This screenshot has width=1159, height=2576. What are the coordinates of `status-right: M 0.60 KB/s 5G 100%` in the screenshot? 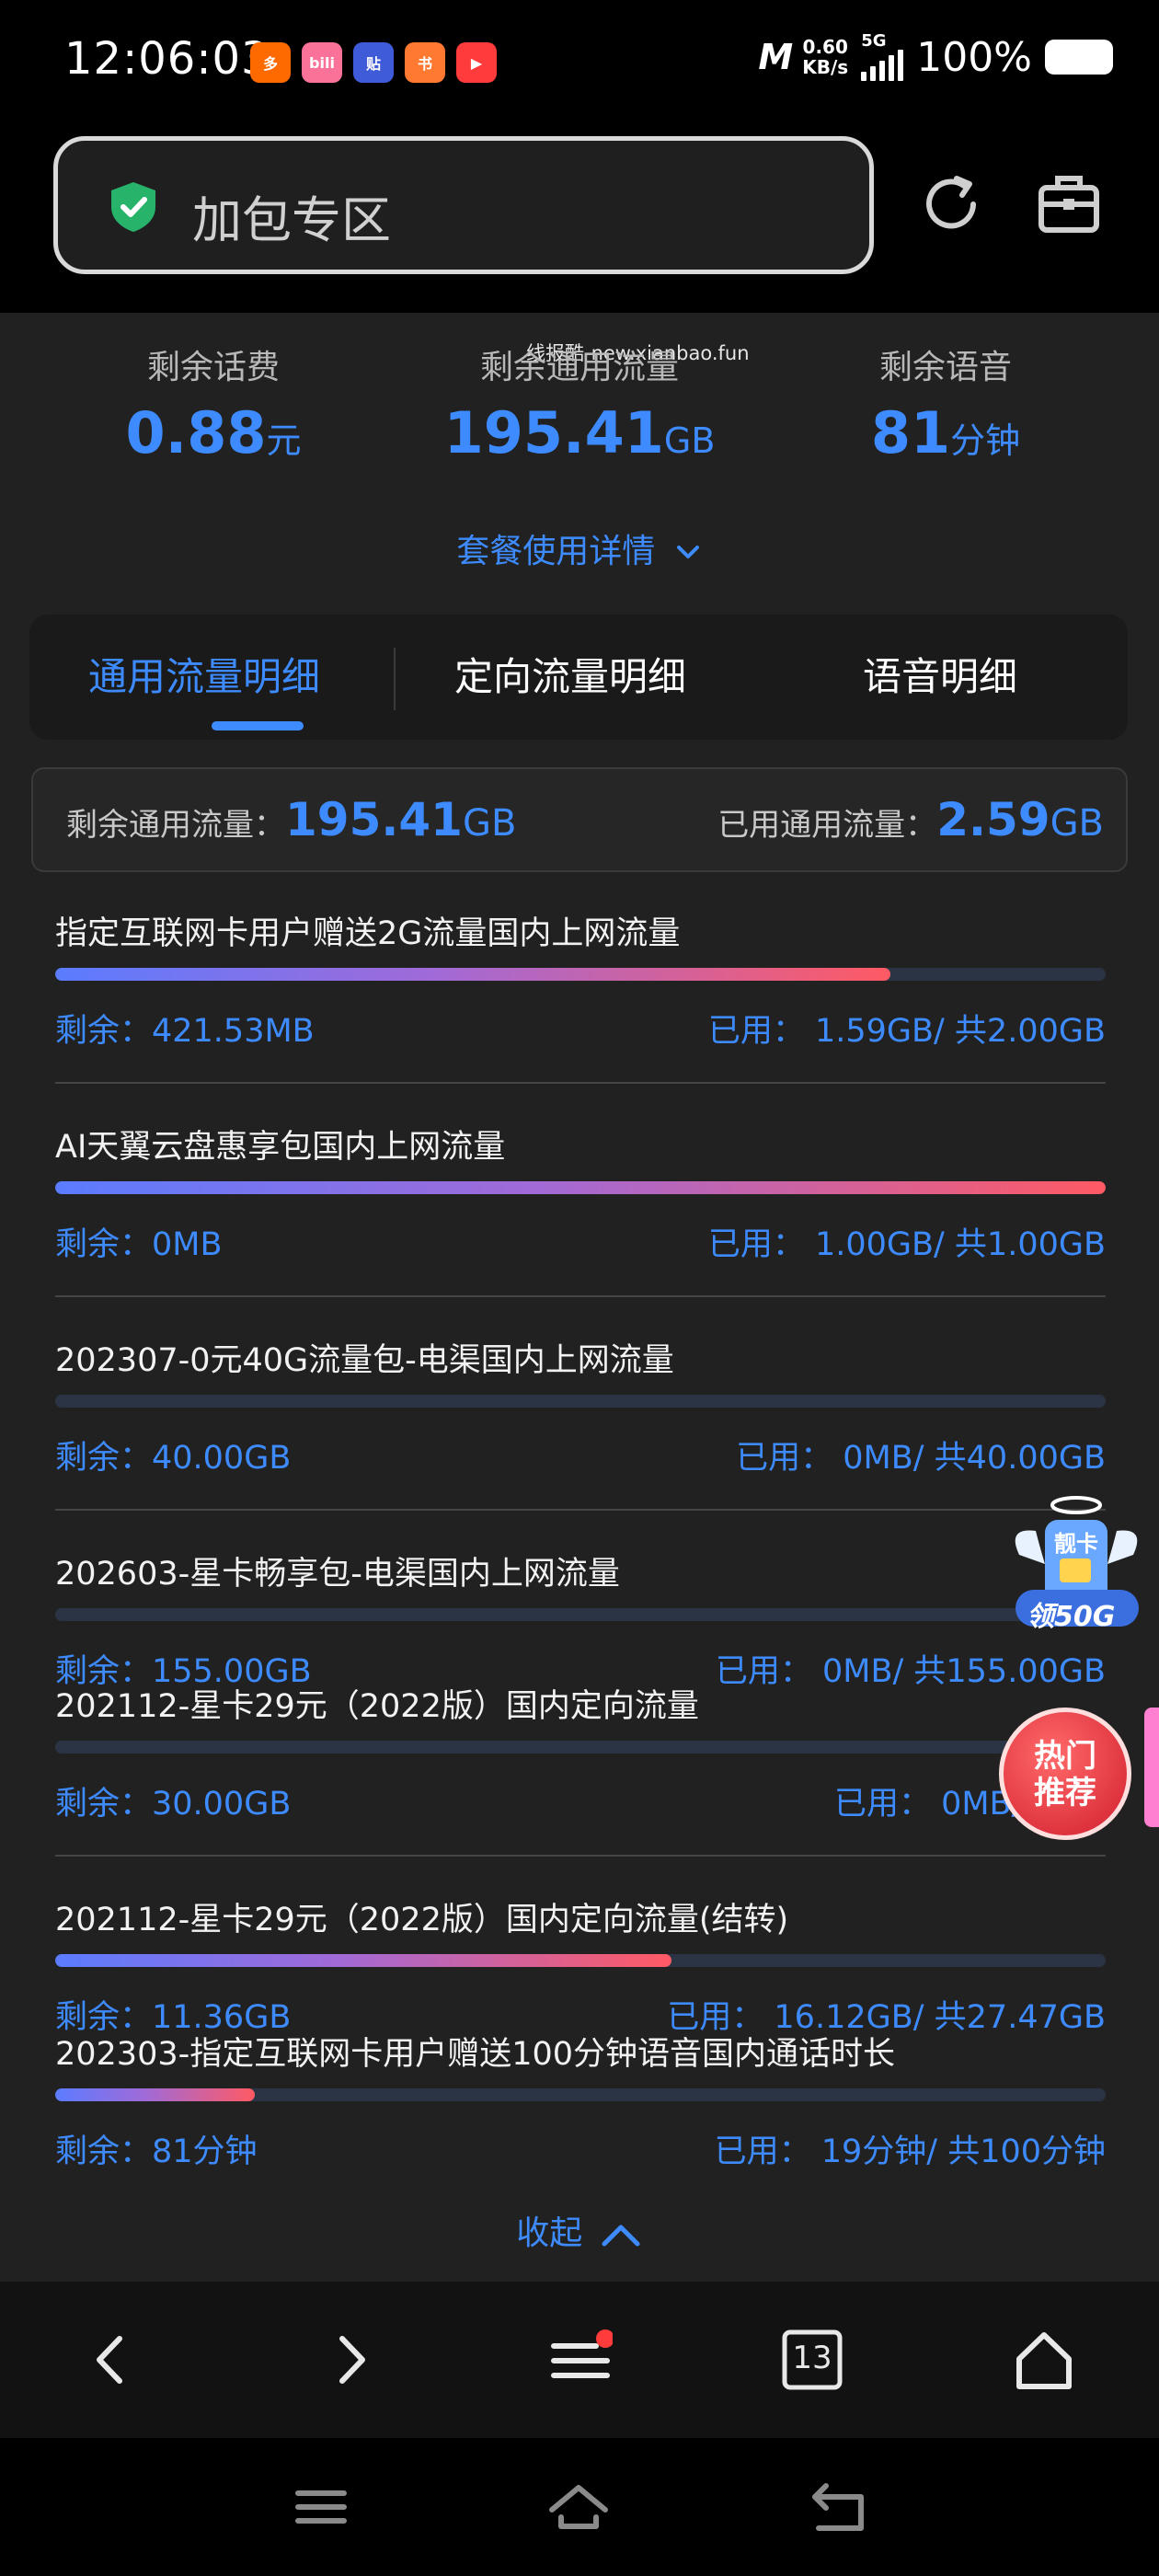 It's located at (935, 57).